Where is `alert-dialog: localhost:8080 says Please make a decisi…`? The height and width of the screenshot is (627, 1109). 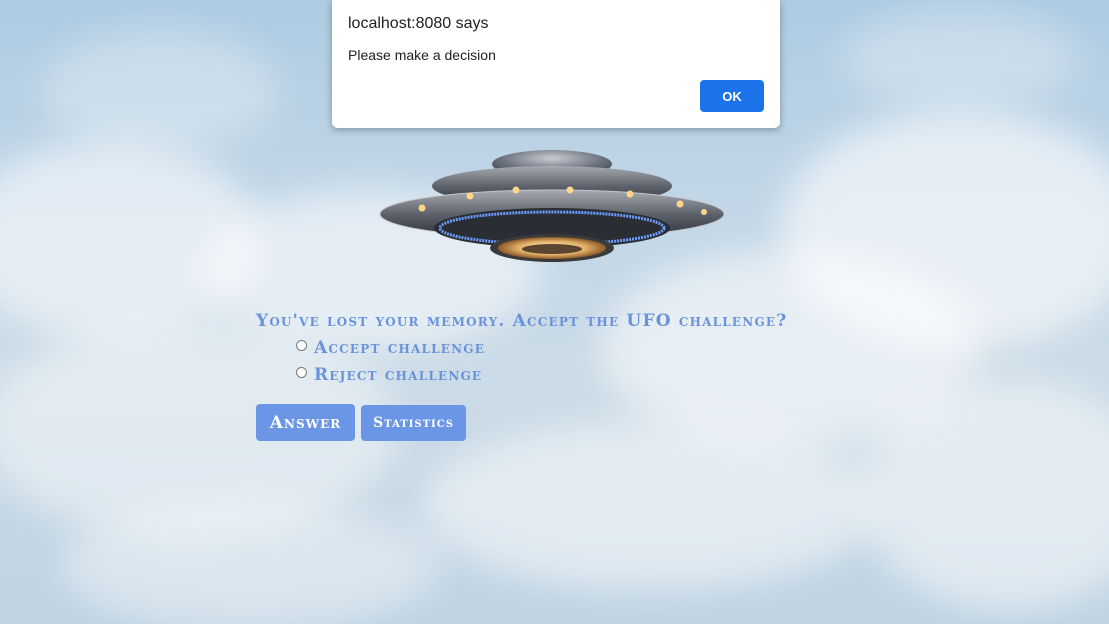 alert-dialog: localhost:8080 says Please make a decisi… is located at coordinates (556, 64).